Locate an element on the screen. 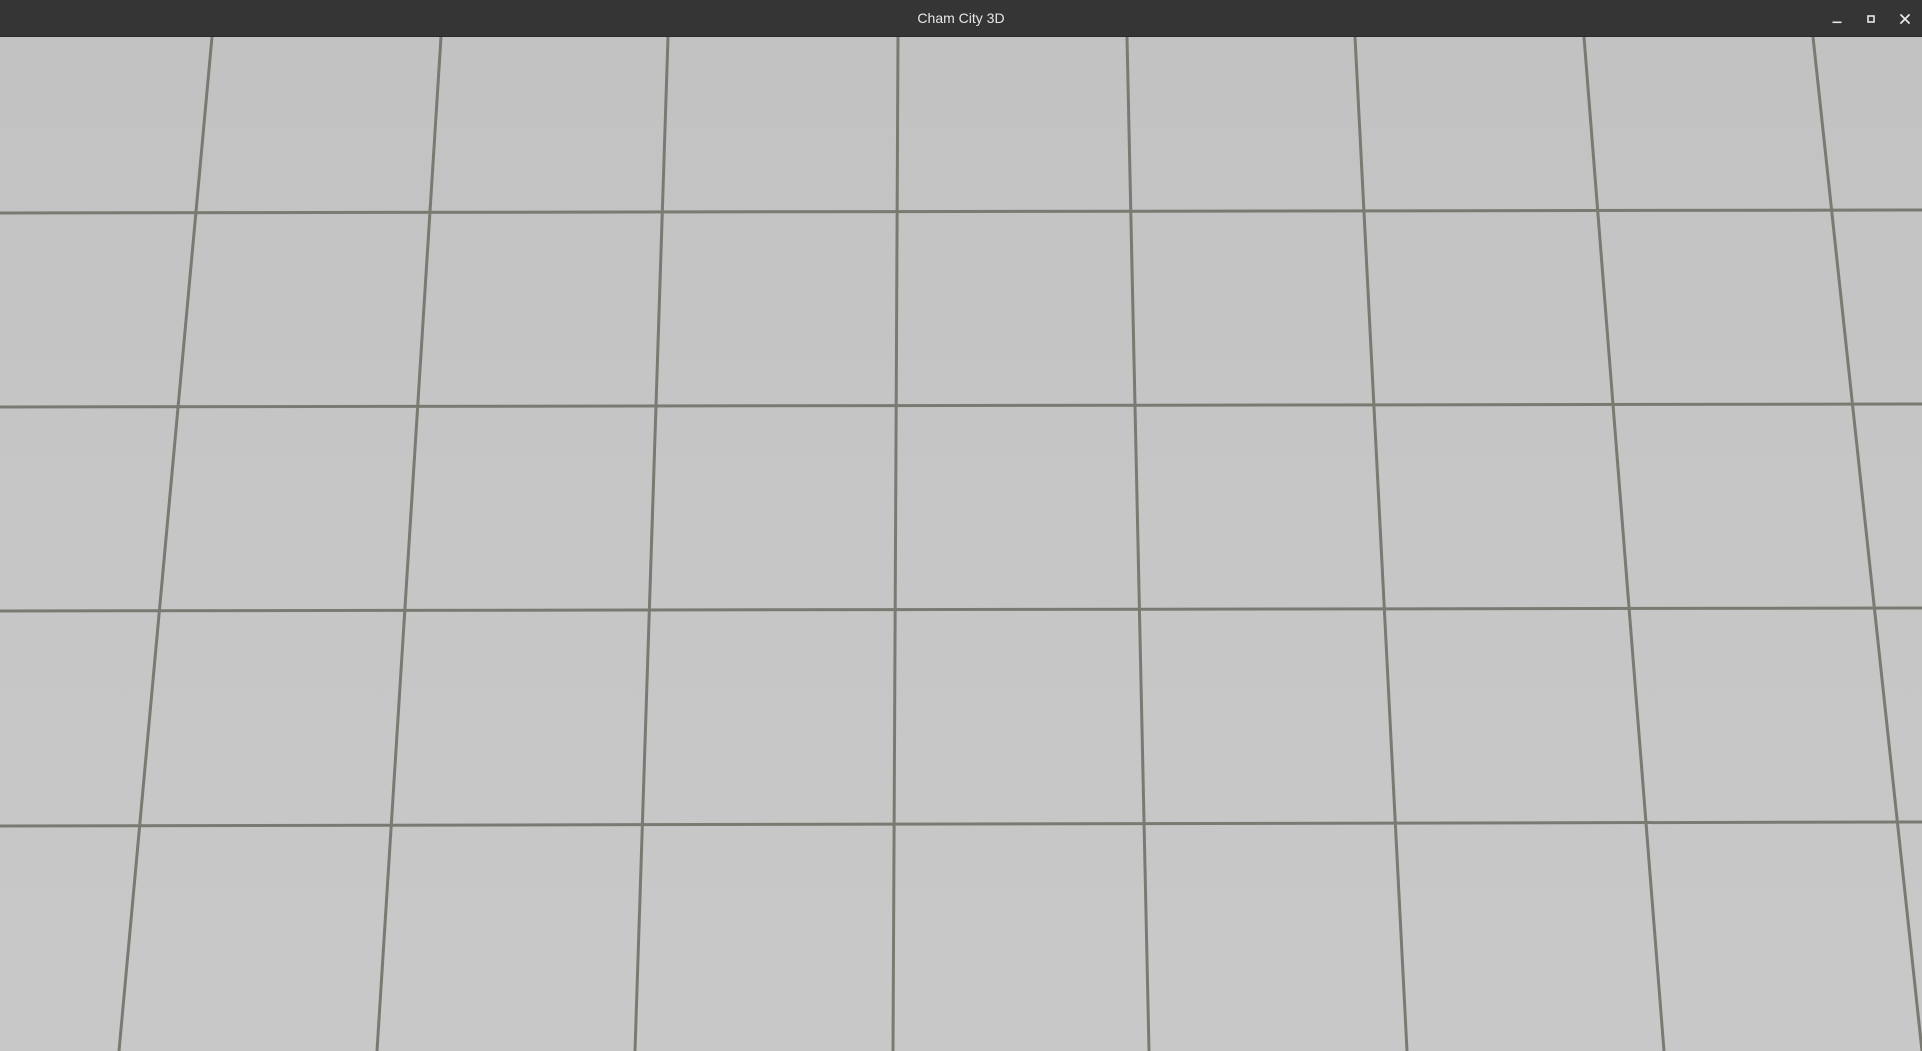  maximize-icon is located at coordinates (1871, 18).